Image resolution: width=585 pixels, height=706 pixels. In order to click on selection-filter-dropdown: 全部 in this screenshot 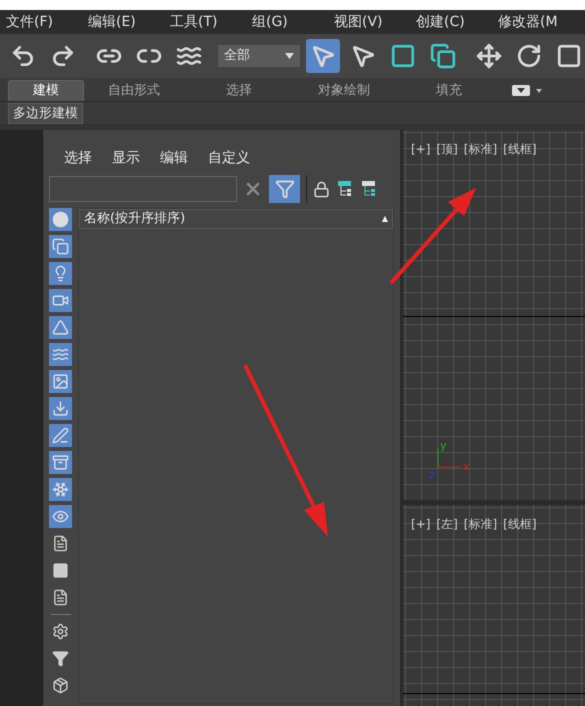, I will do `click(259, 56)`.